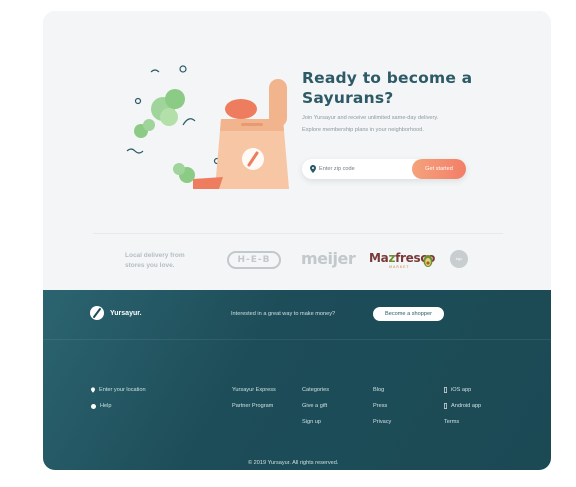 This screenshot has width=576, height=487. I want to click on zip-code-input, so click(364, 169).